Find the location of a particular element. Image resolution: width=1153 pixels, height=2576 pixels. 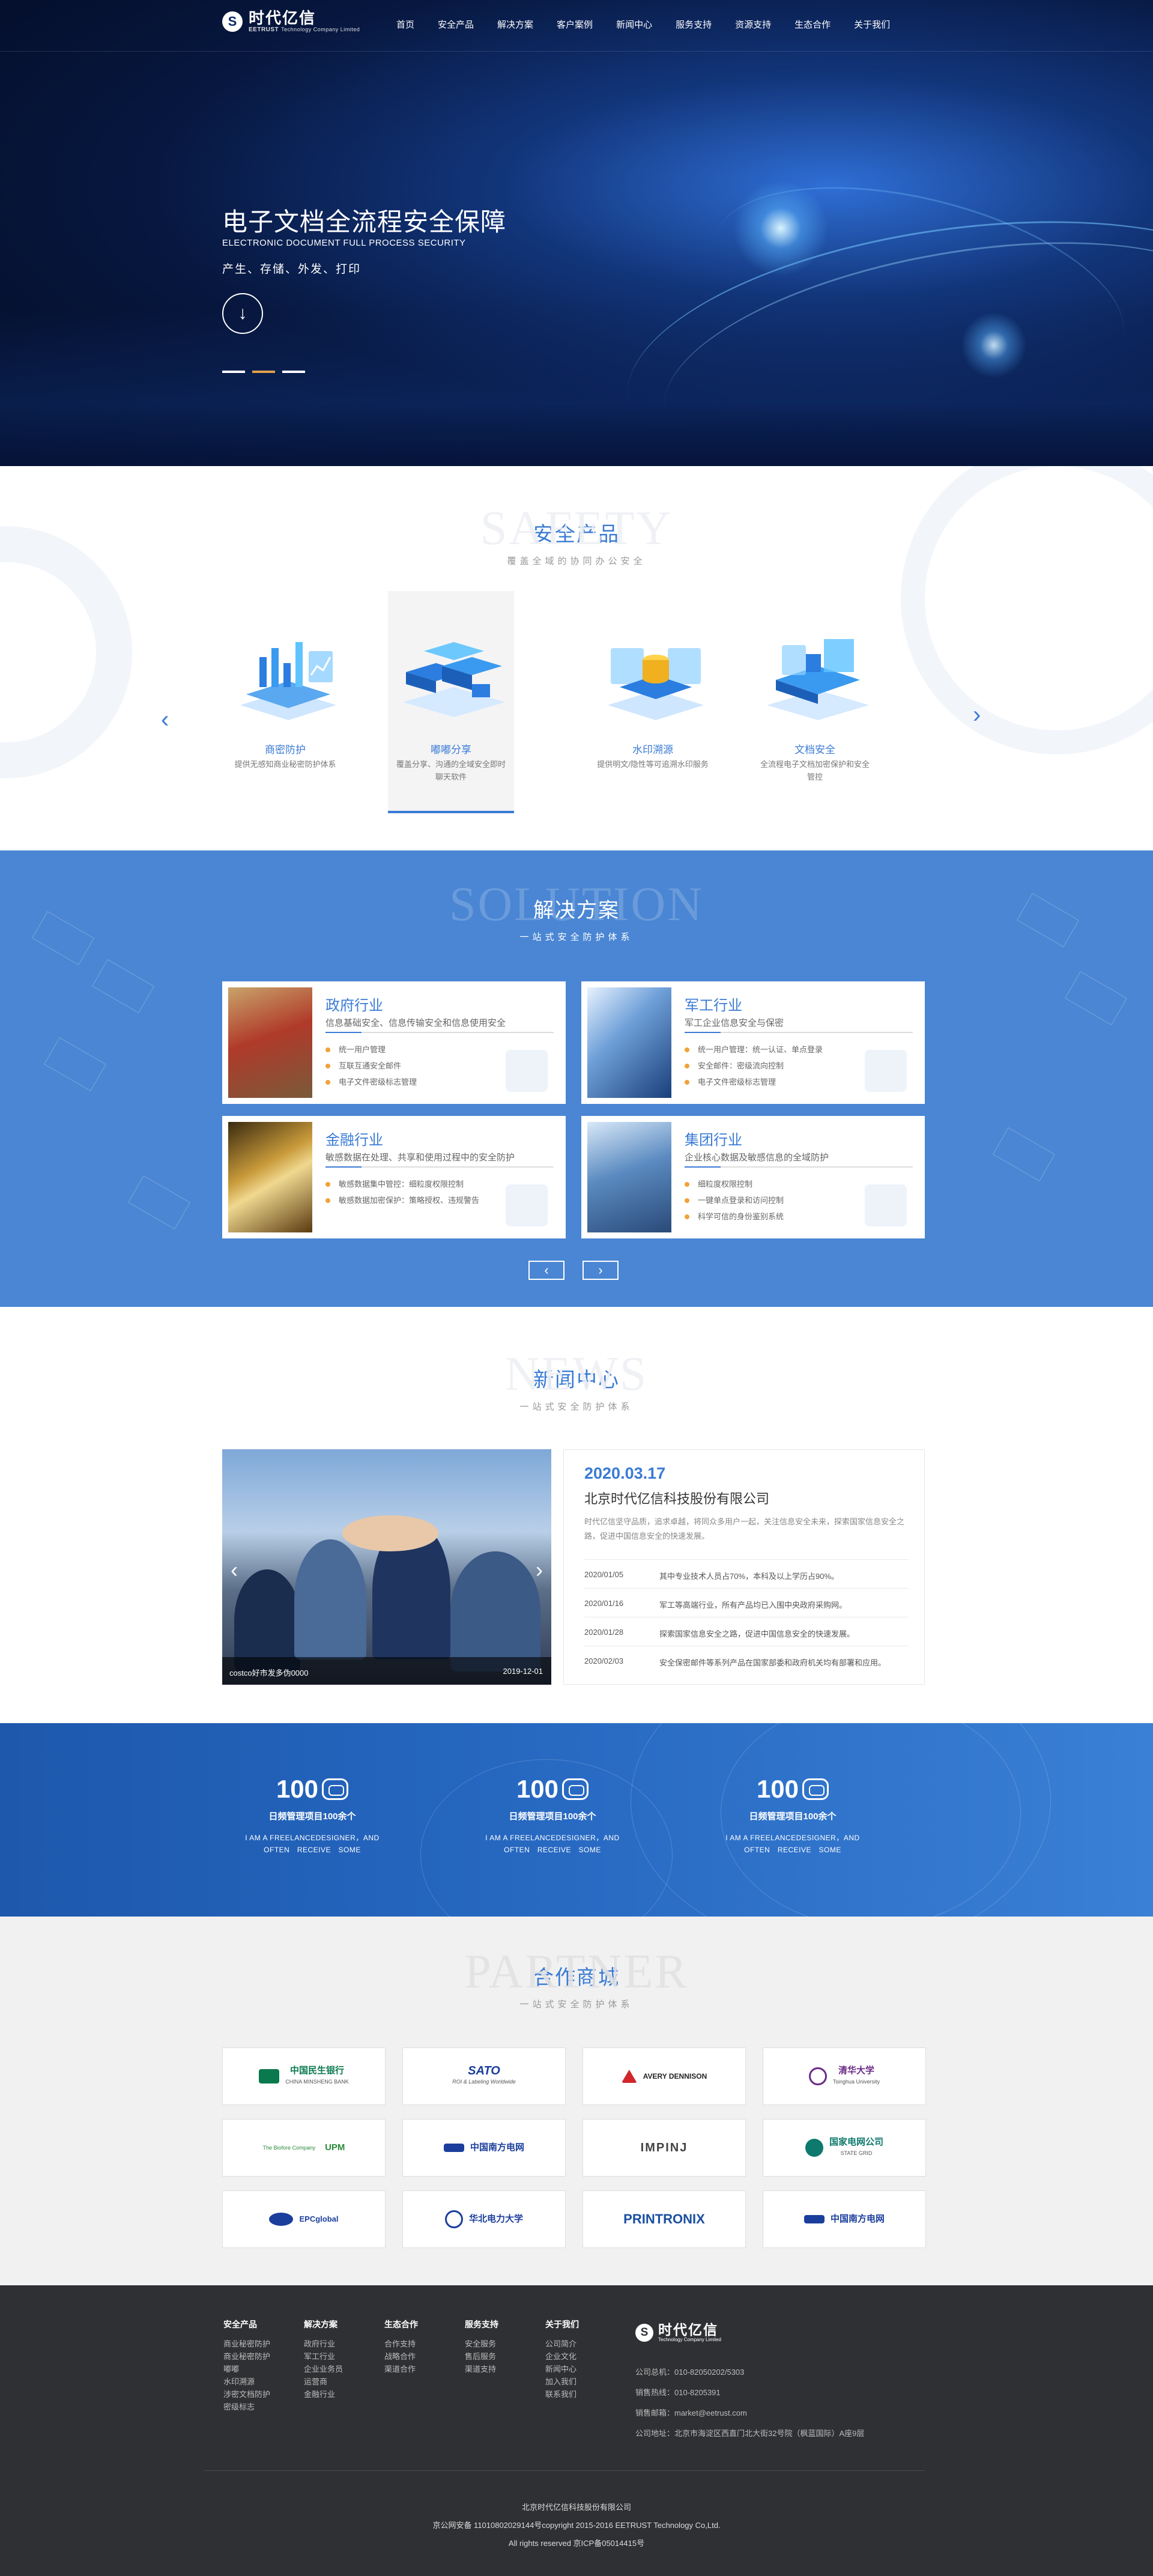

footer-link: 运营商 is located at coordinates (323, 2381).